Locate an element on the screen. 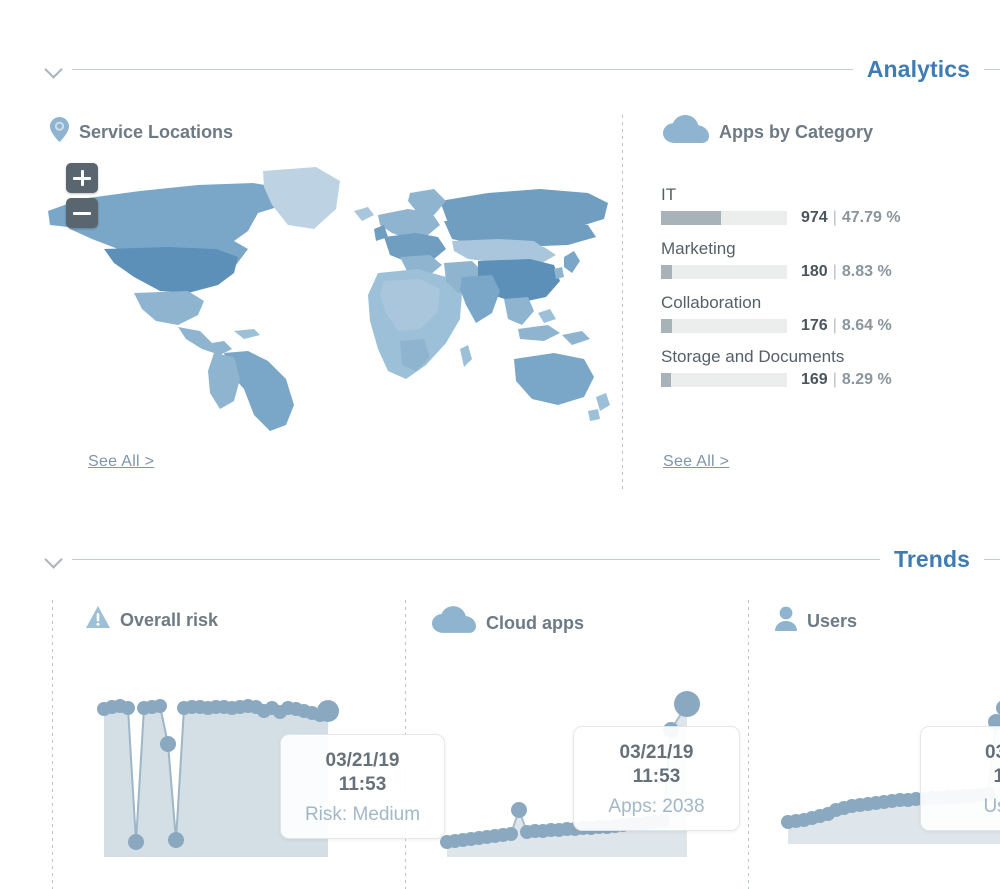  category-meter: 176 | 8.64 % is located at coordinates (821, 326).